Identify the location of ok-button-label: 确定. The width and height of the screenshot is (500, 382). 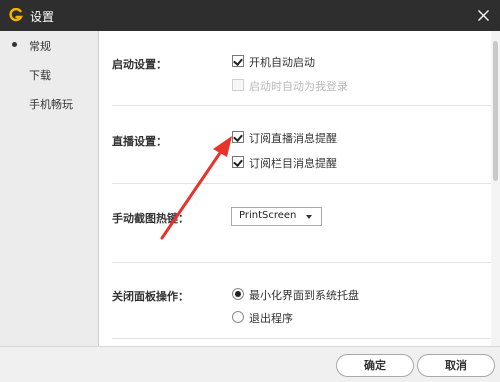
(375, 365).